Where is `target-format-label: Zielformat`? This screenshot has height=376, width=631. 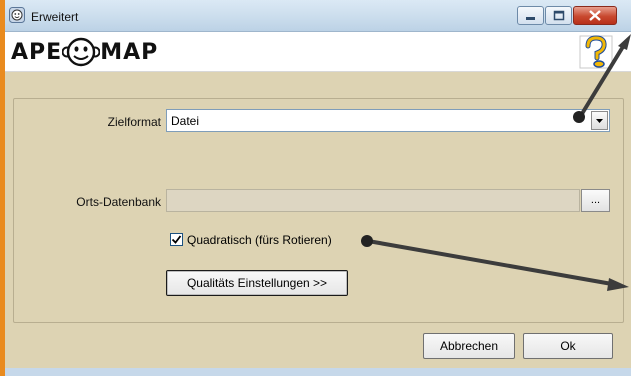 target-format-label: Zielformat is located at coordinates (134, 122).